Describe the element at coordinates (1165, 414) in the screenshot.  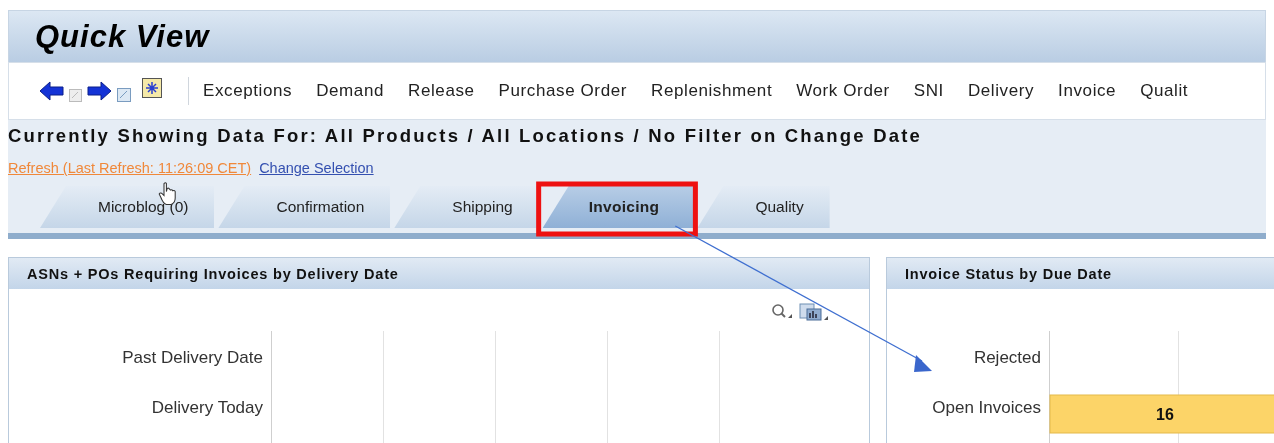
I see `data-label: 16` at that location.